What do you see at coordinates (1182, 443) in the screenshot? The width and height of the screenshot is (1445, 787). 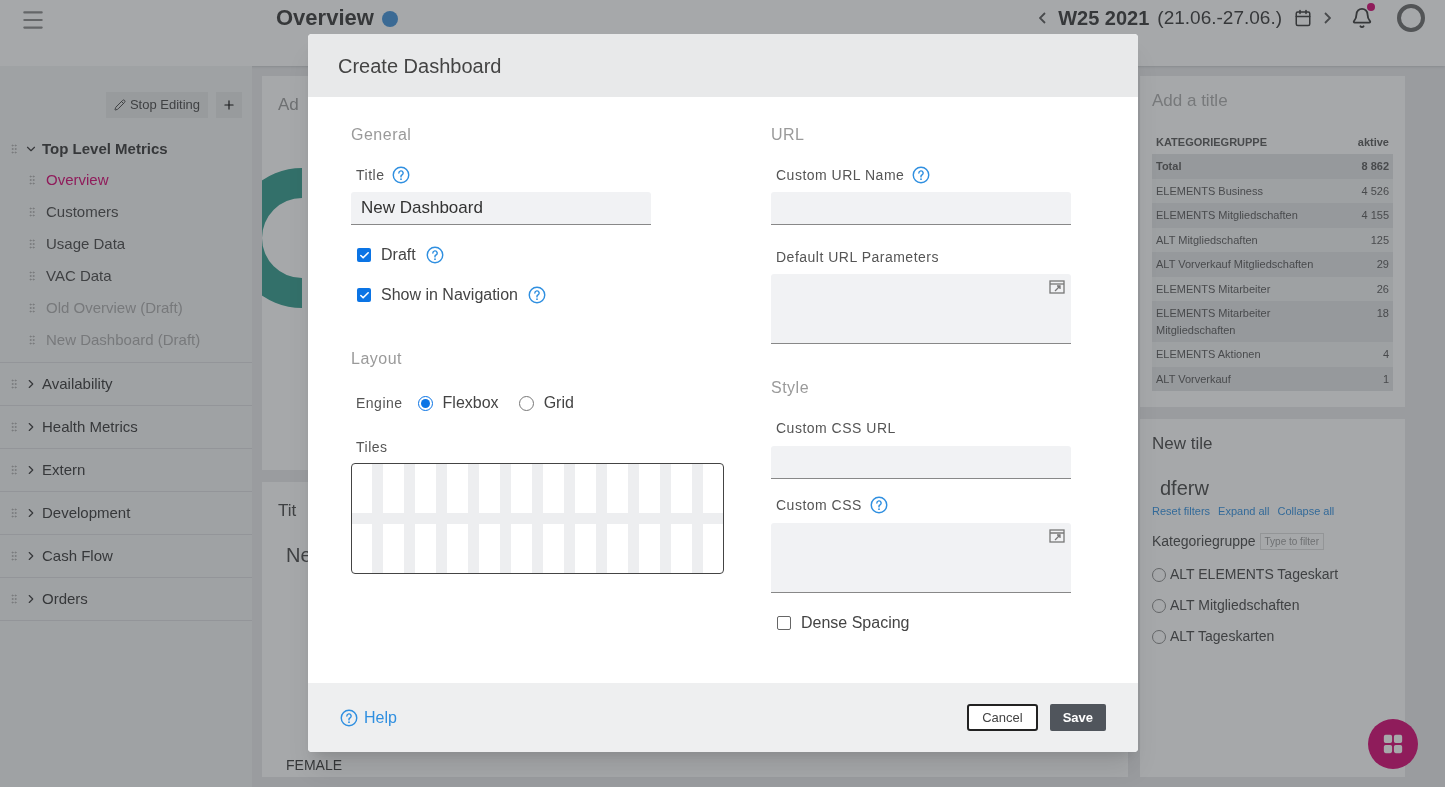 I see `tile-title: New tile` at bounding box center [1182, 443].